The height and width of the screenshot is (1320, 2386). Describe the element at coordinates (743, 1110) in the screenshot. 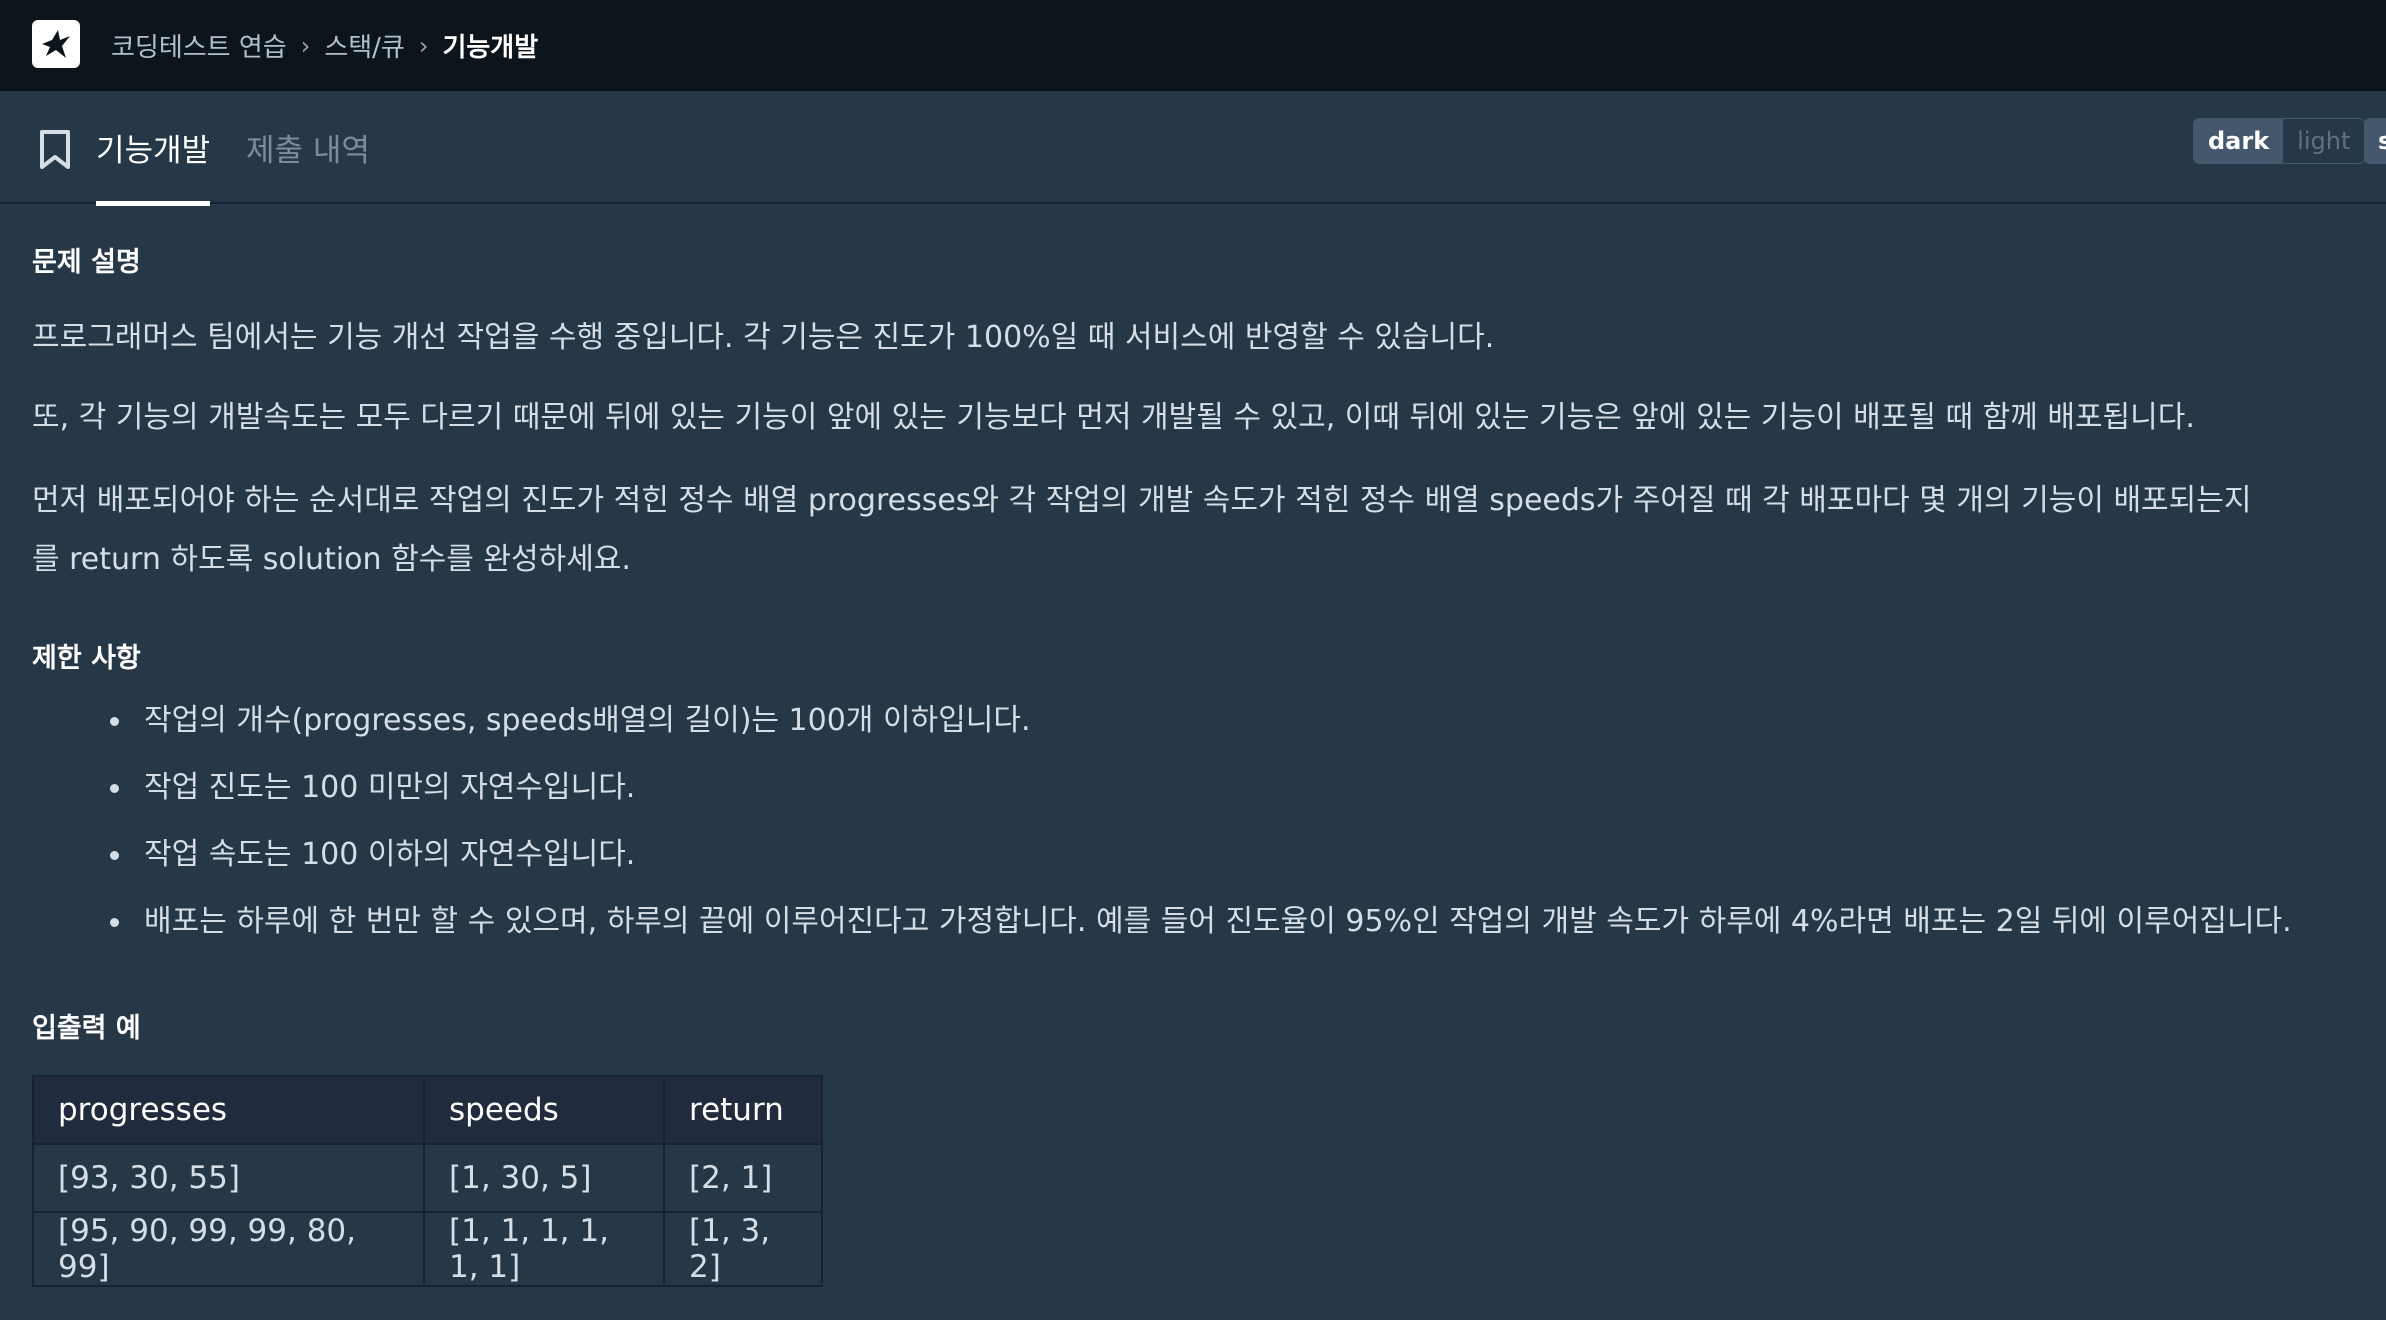

I see `column-header-return: return` at that location.